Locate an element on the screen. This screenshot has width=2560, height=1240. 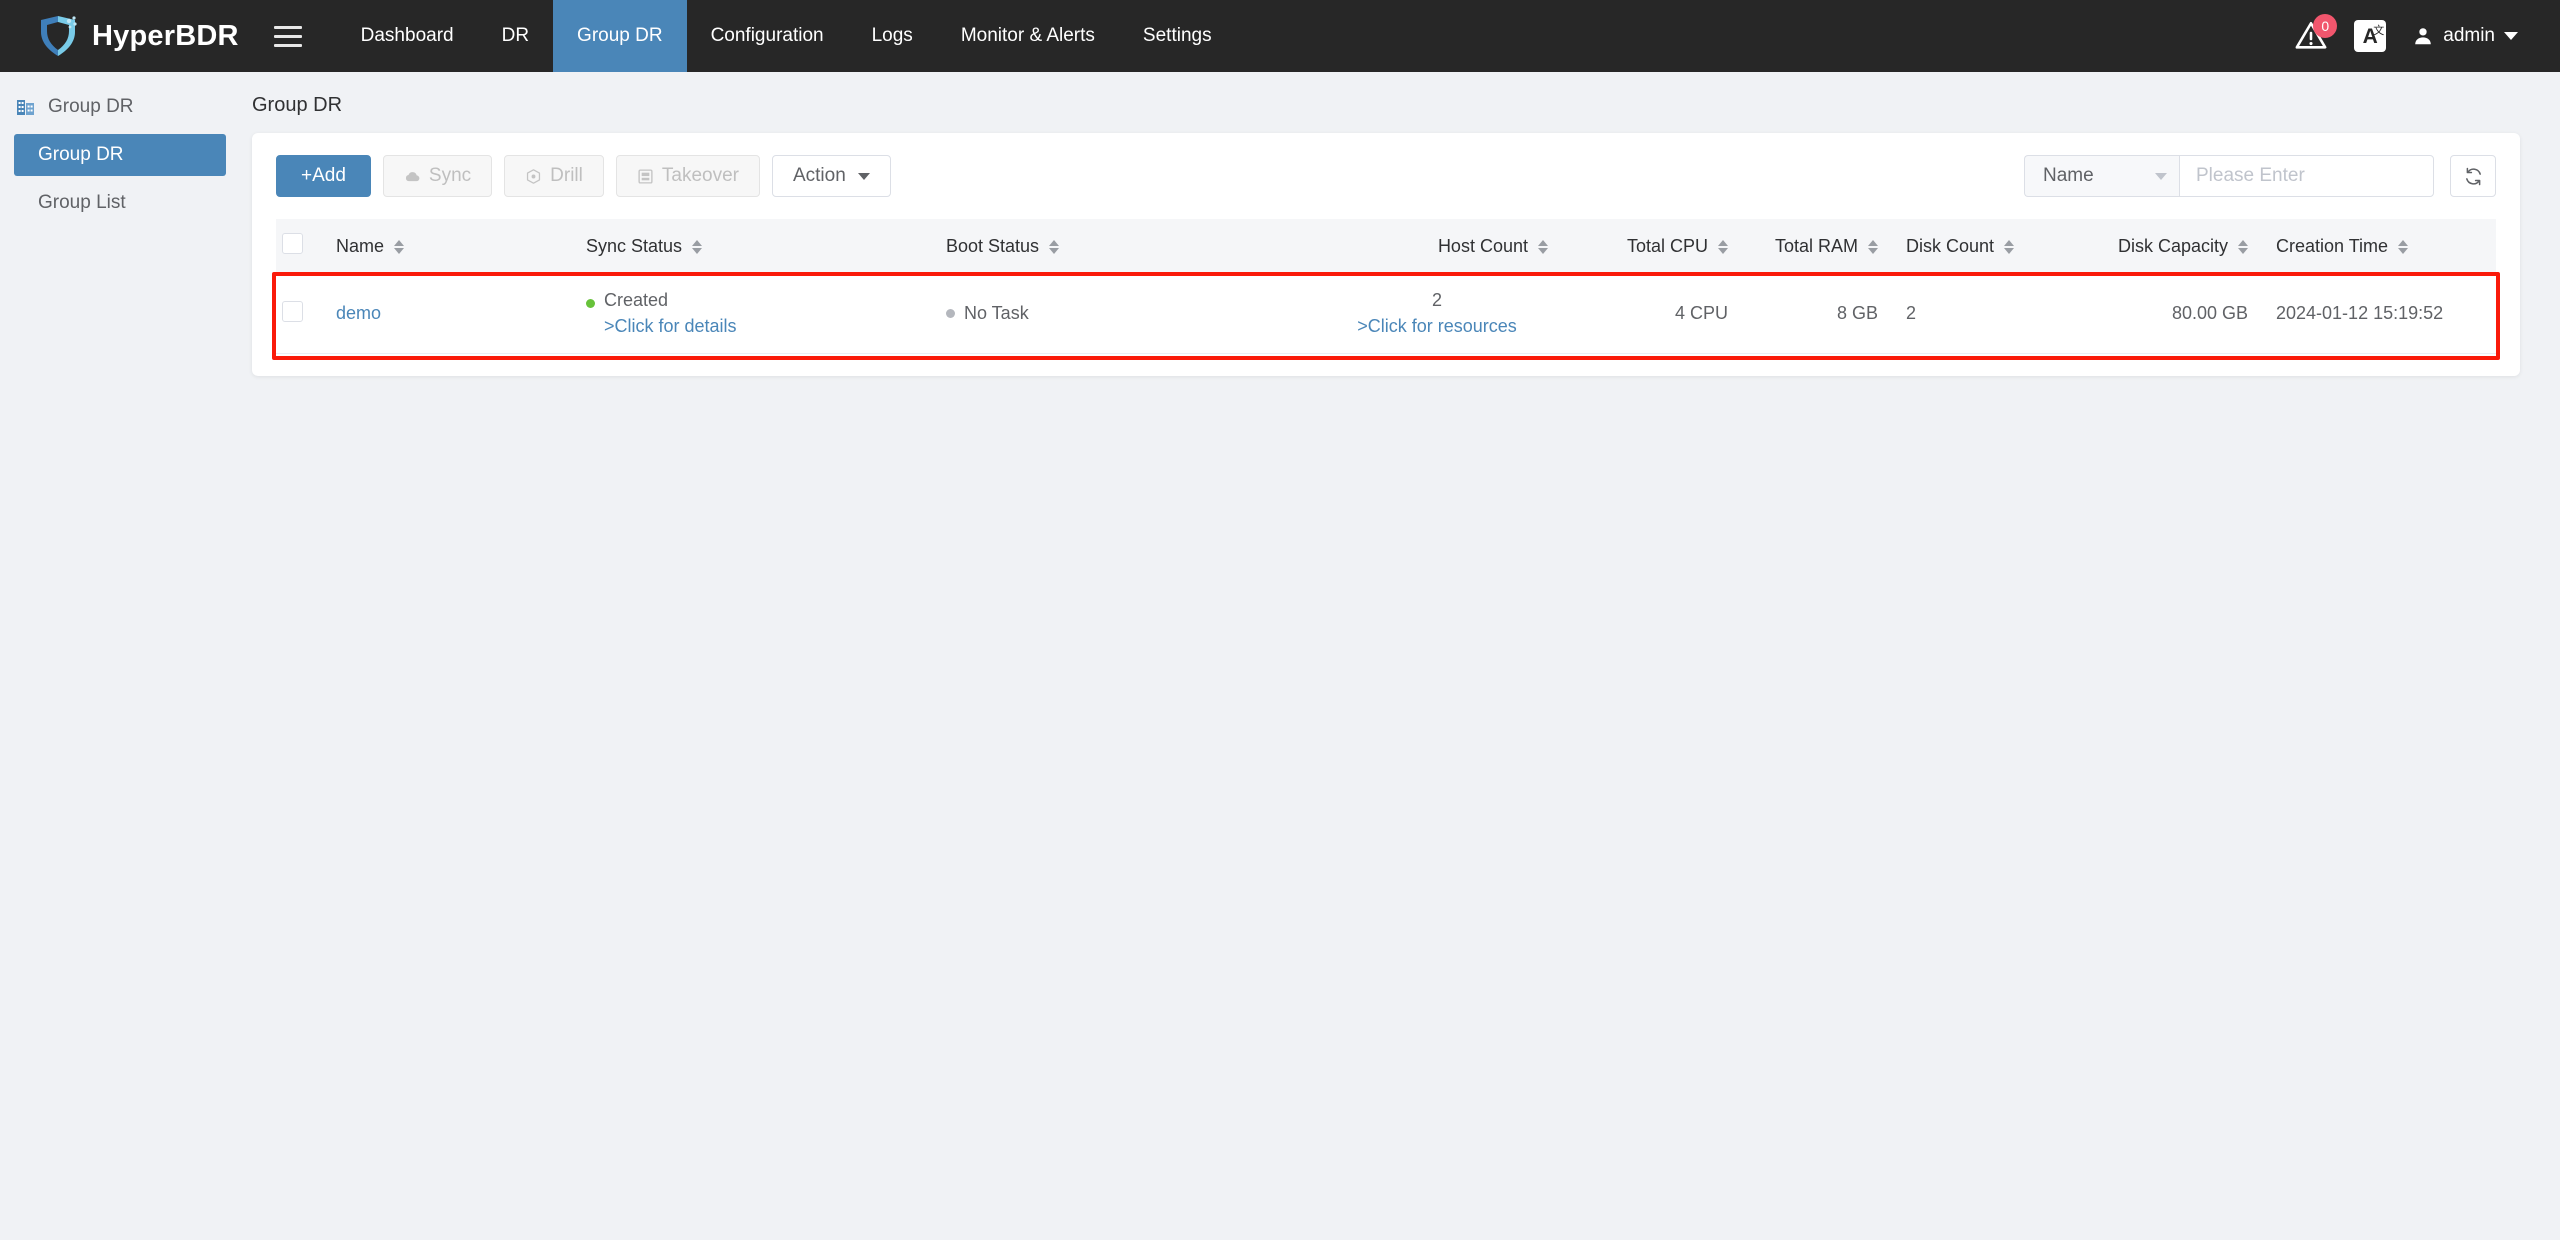
select-all-checkbox is located at coordinates (292, 243).